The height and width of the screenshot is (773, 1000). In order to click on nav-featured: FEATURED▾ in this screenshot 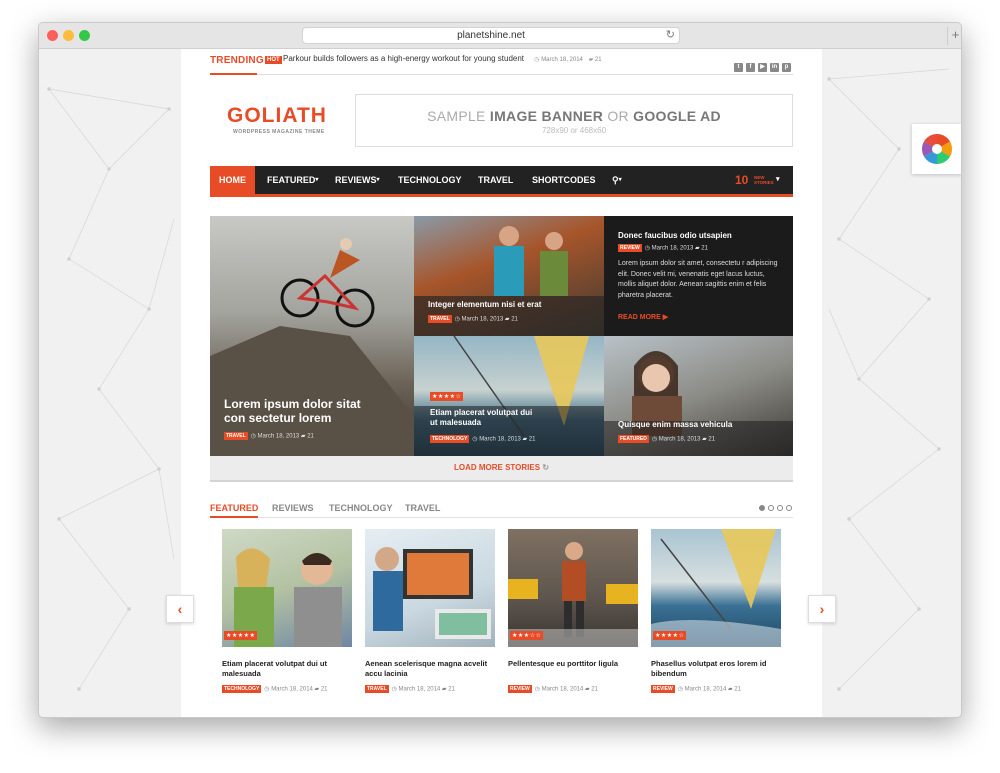, I will do `click(292, 180)`.